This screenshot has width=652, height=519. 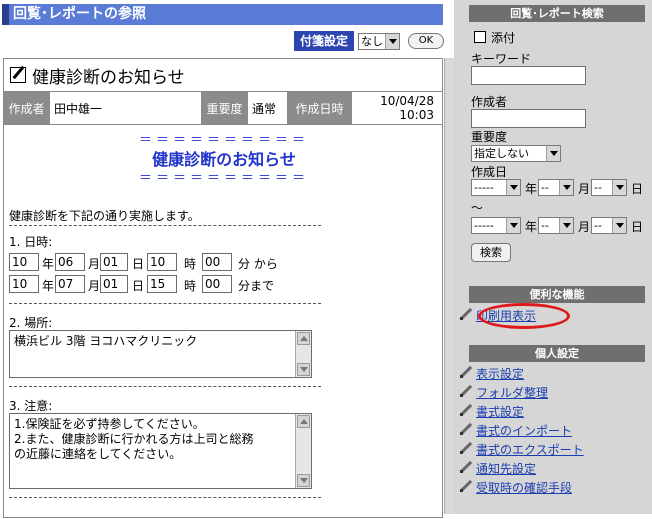 What do you see at coordinates (162, 262) in the screenshot?
I see `start-hour-input: 10` at bounding box center [162, 262].